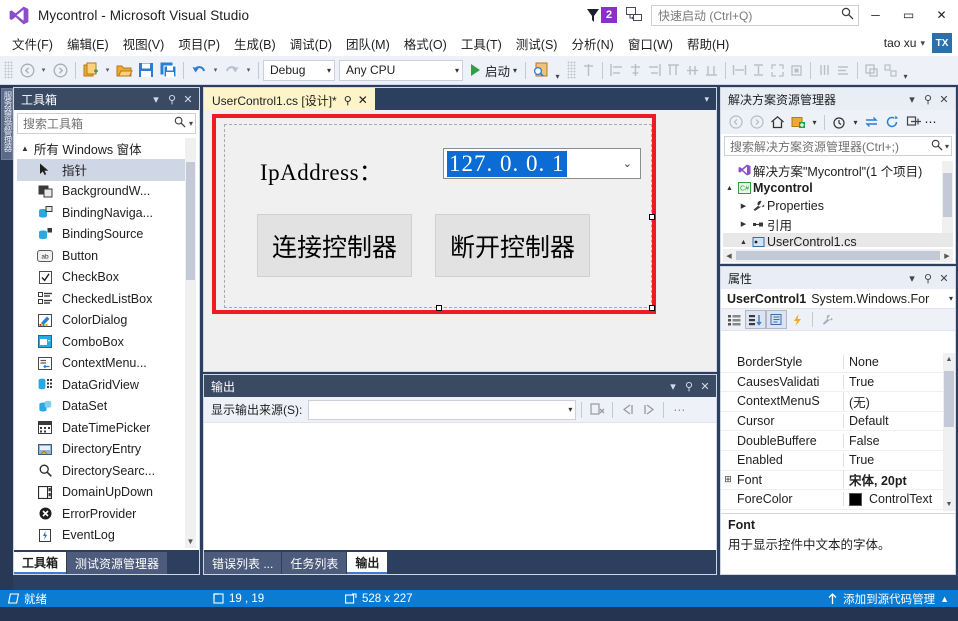 The image size is (958, 621). I want to click on find-in-files-icon, so click(541, 70).